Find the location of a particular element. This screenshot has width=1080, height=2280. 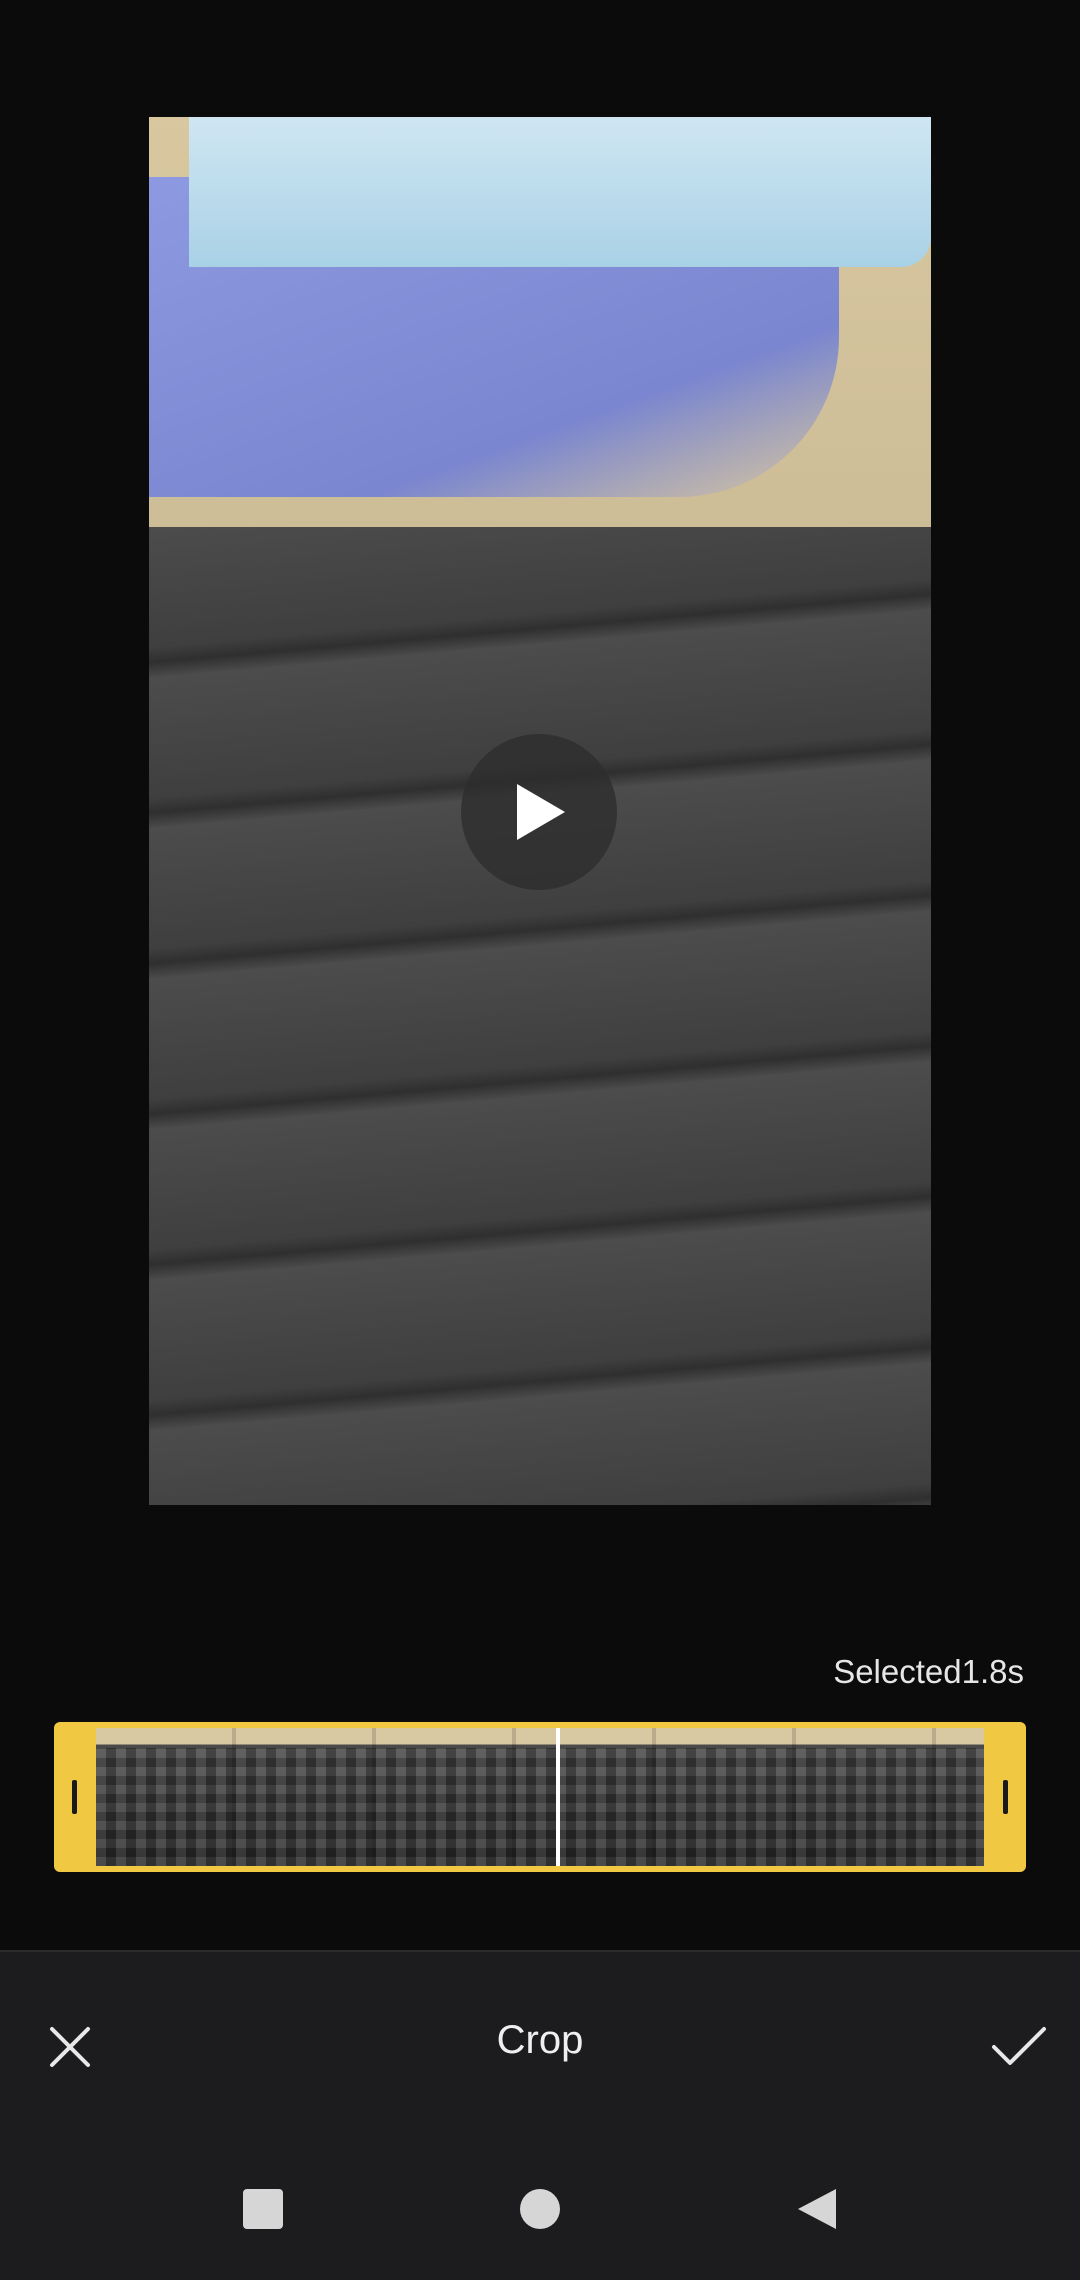

playhead is located at coordinates (558, 1797).